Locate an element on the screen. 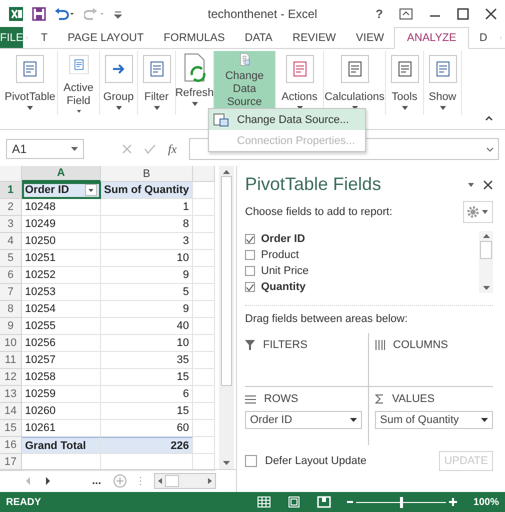 The image size is (505, 512). ribbon-button: Active Field is located at coordinates (79, 83).